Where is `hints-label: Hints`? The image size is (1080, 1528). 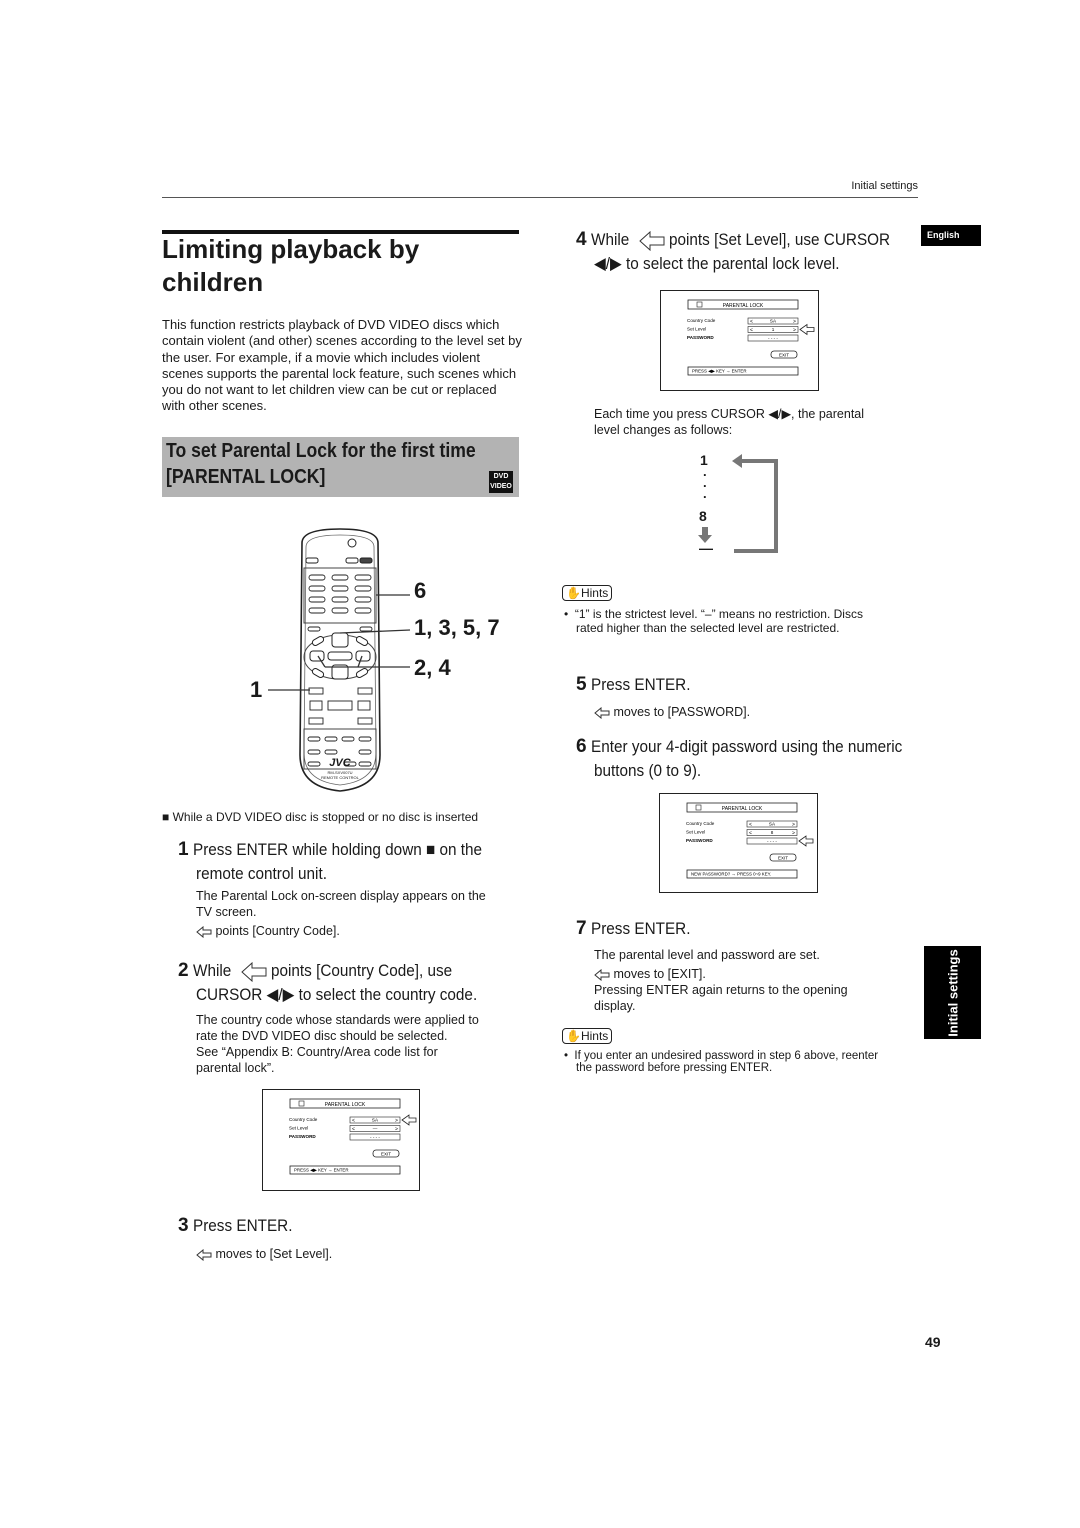
hints-label: Hints is located at coordinates (594, 1036).